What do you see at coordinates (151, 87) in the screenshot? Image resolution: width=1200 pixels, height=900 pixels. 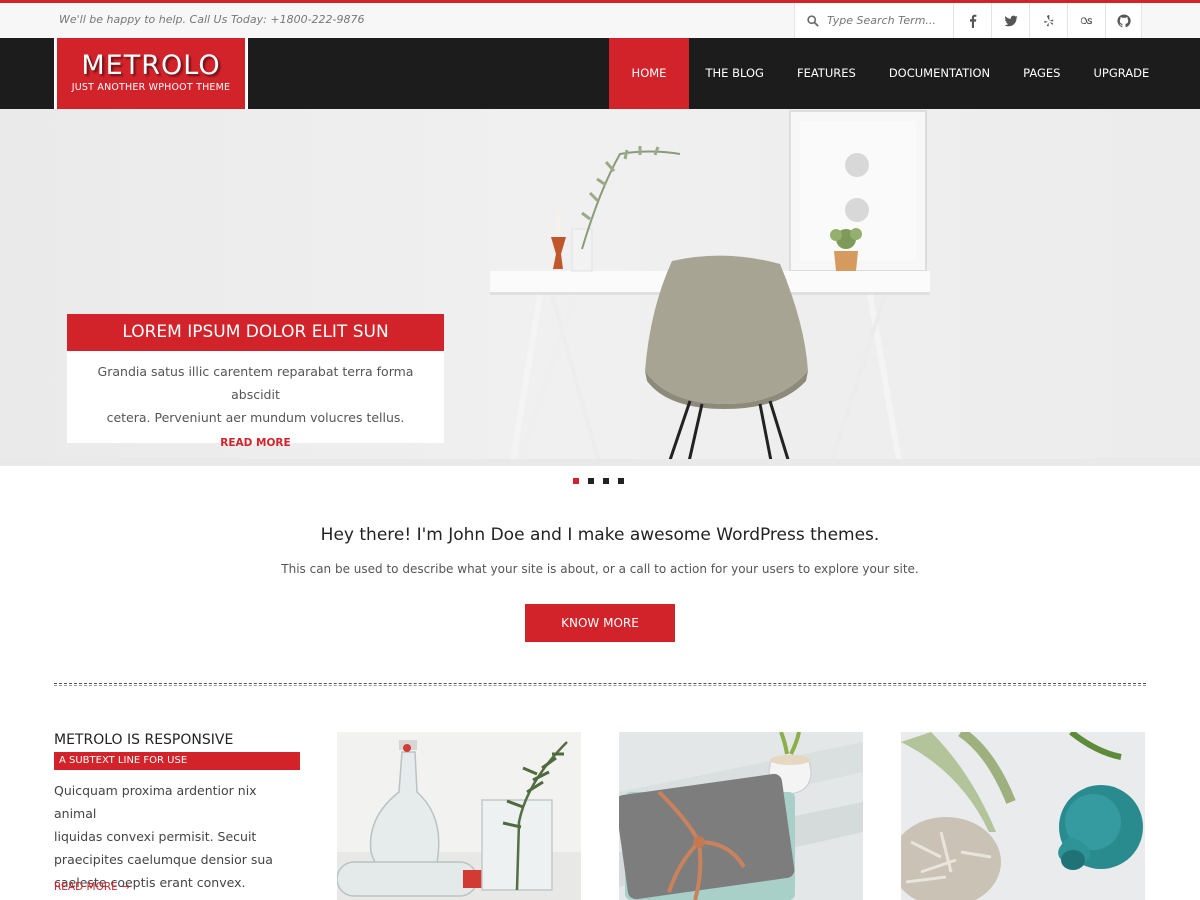 I see `site-tagline: JUST ANOTHER WPHOOT THEME` at bounding box center [151, 87].